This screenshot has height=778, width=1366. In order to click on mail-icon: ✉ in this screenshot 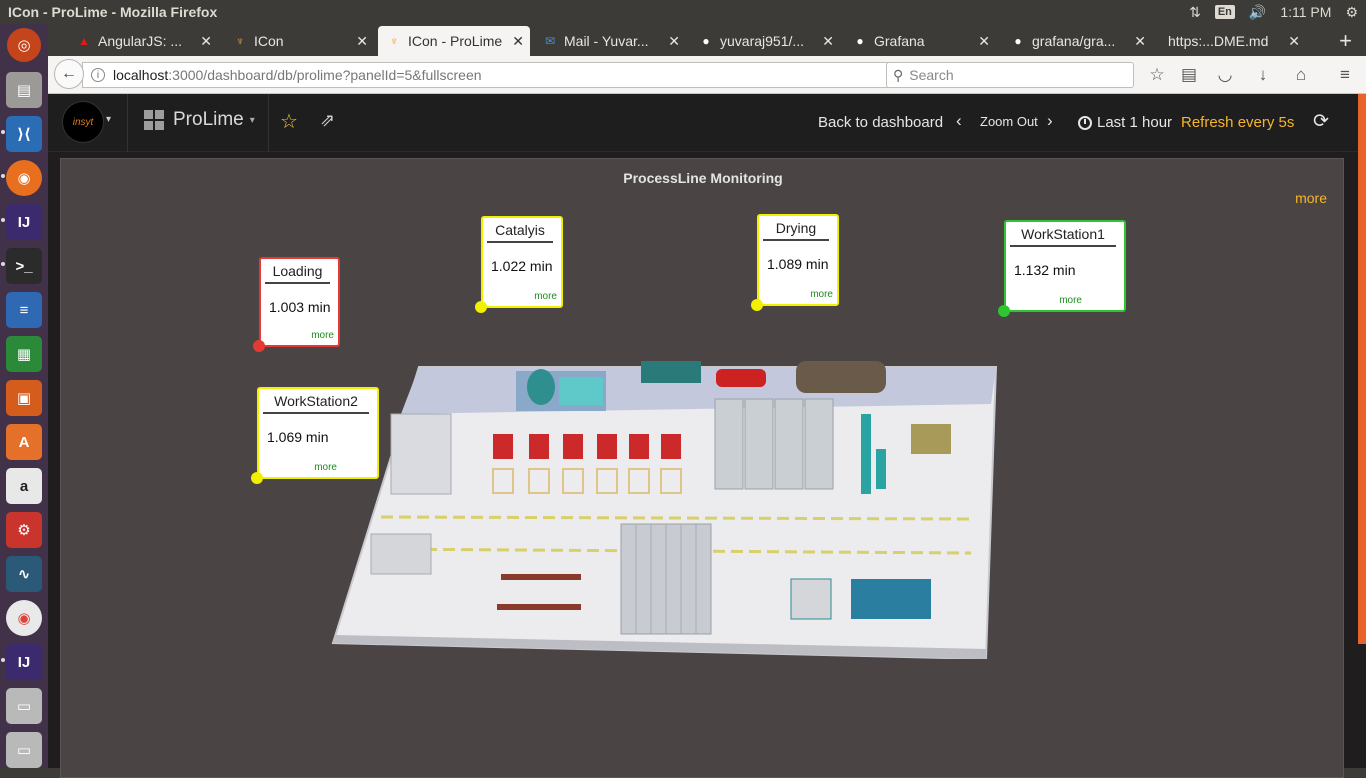, I will do `click(550, 41)`.